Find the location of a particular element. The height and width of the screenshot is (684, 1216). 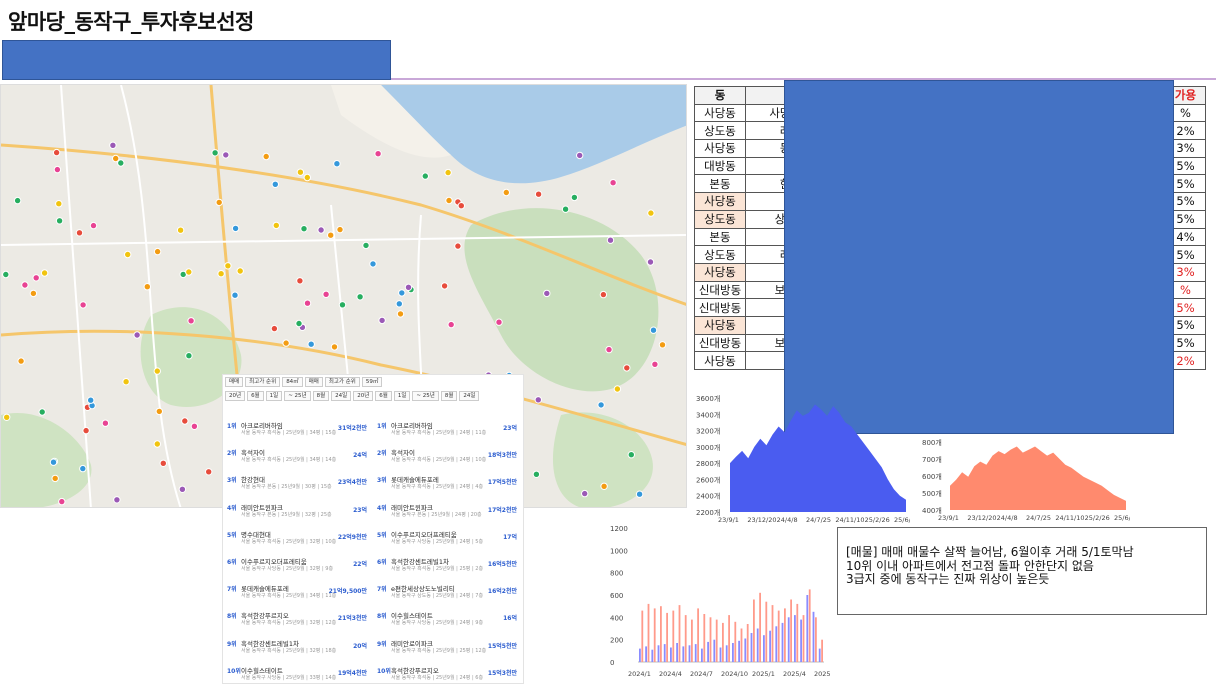

apartment-price: 21억3천만 is located at coordinates (352, 619).